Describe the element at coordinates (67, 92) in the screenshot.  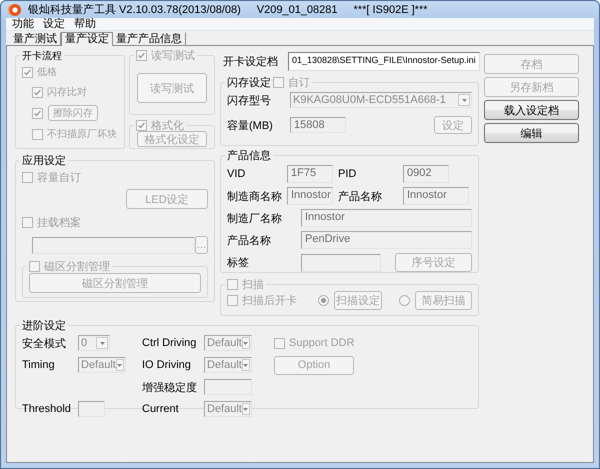
I see `checkbox-label: 闪存比对` at that location.